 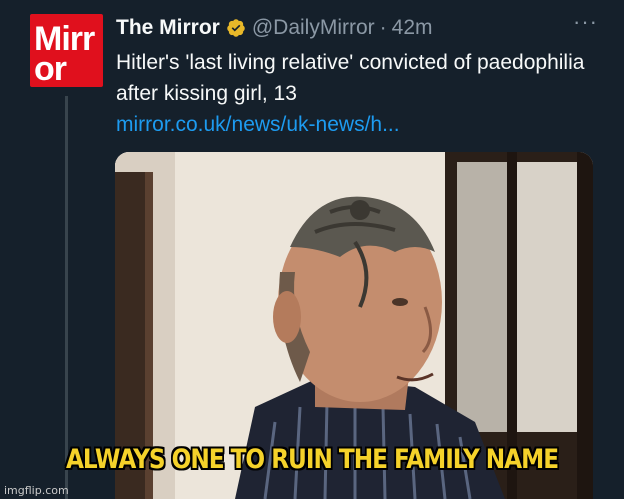 I want to click on more-options-icon: ···, so click(x=585, y=22).